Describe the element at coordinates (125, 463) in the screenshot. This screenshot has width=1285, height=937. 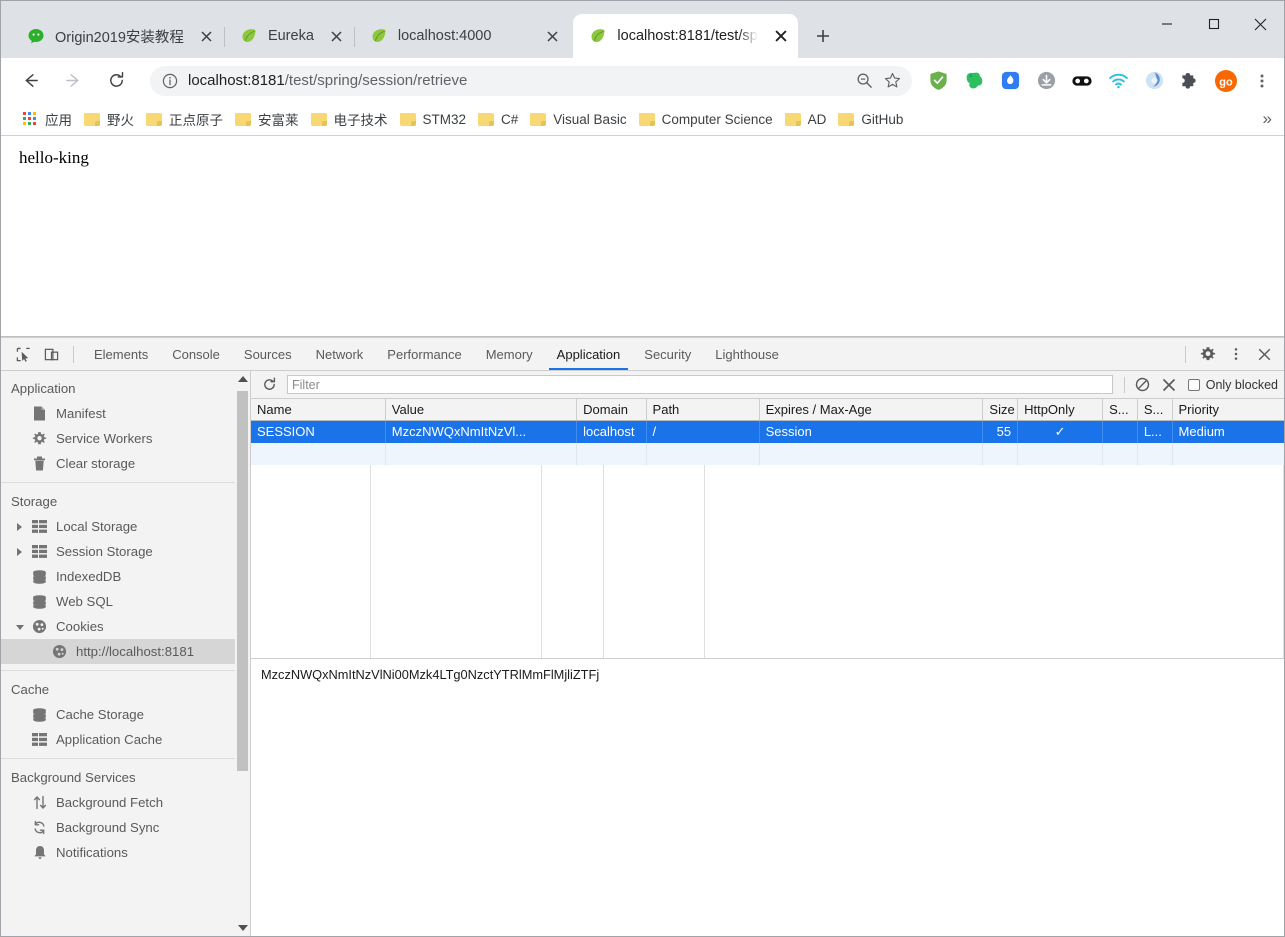
I see `sidebar-item-clear-storage: Clear storage` at that location.